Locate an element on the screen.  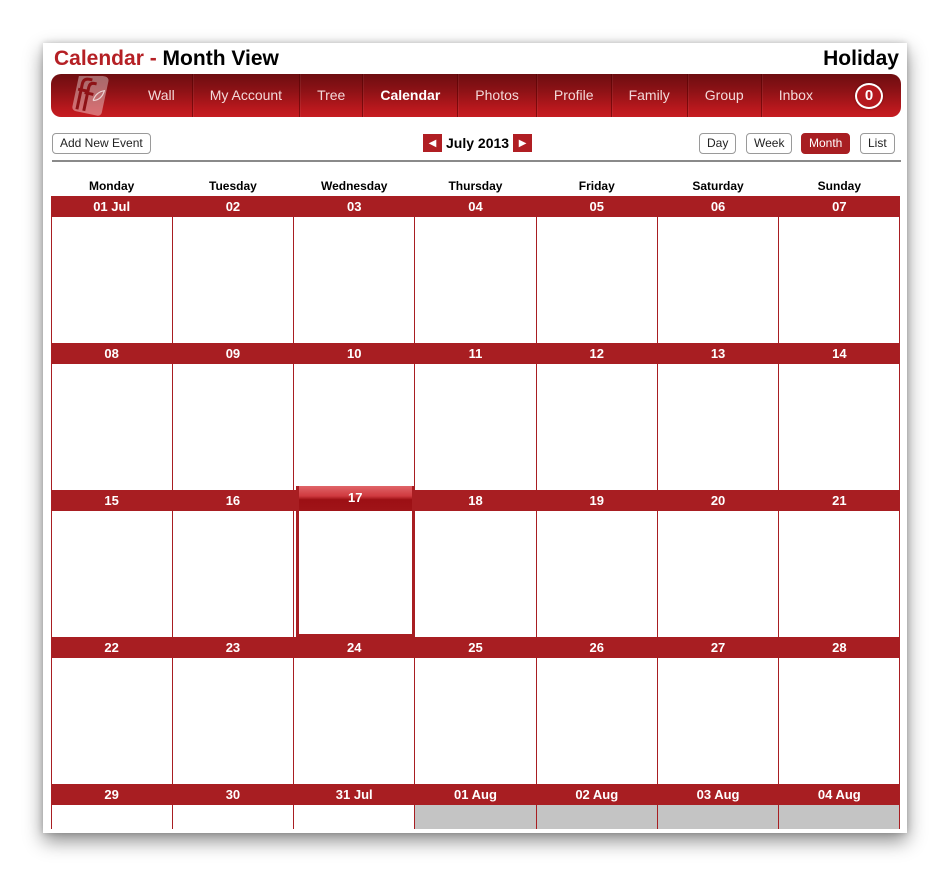
inbox-count-badge: 0 is located at coordinates (869, 96).